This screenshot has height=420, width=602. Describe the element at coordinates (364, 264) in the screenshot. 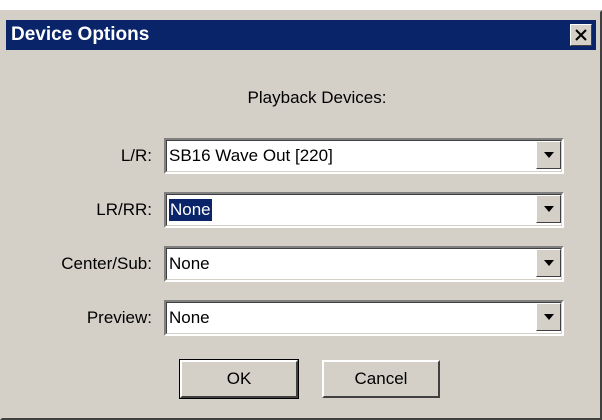

I see `center-sub-combobox: None` at that location.